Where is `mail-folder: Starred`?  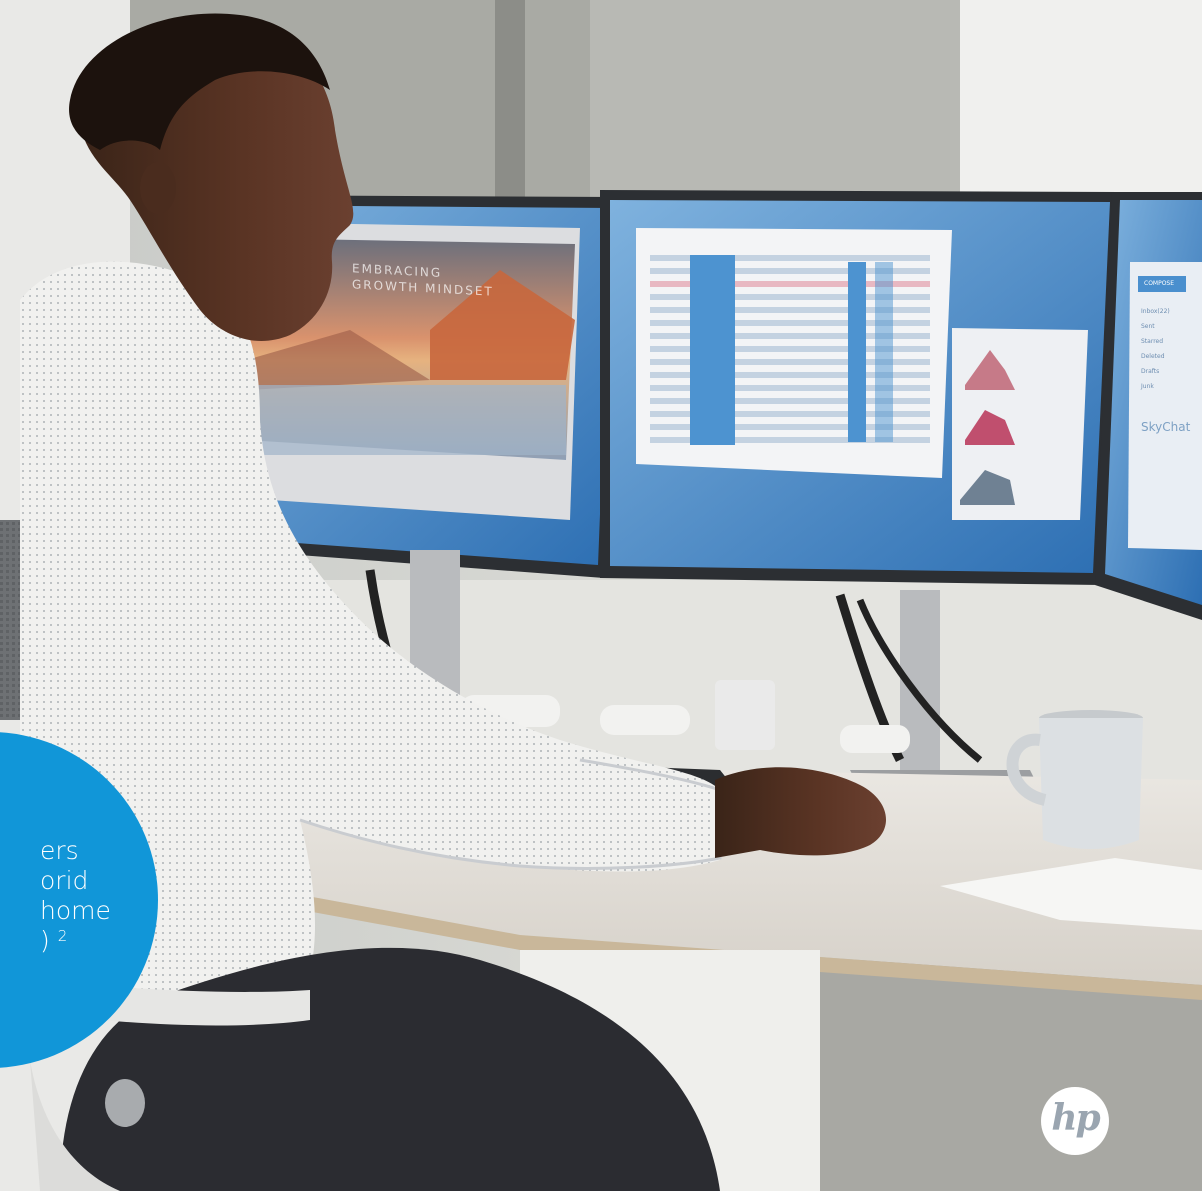
mail-folder: Starred is located at coordinates (1152, 341).